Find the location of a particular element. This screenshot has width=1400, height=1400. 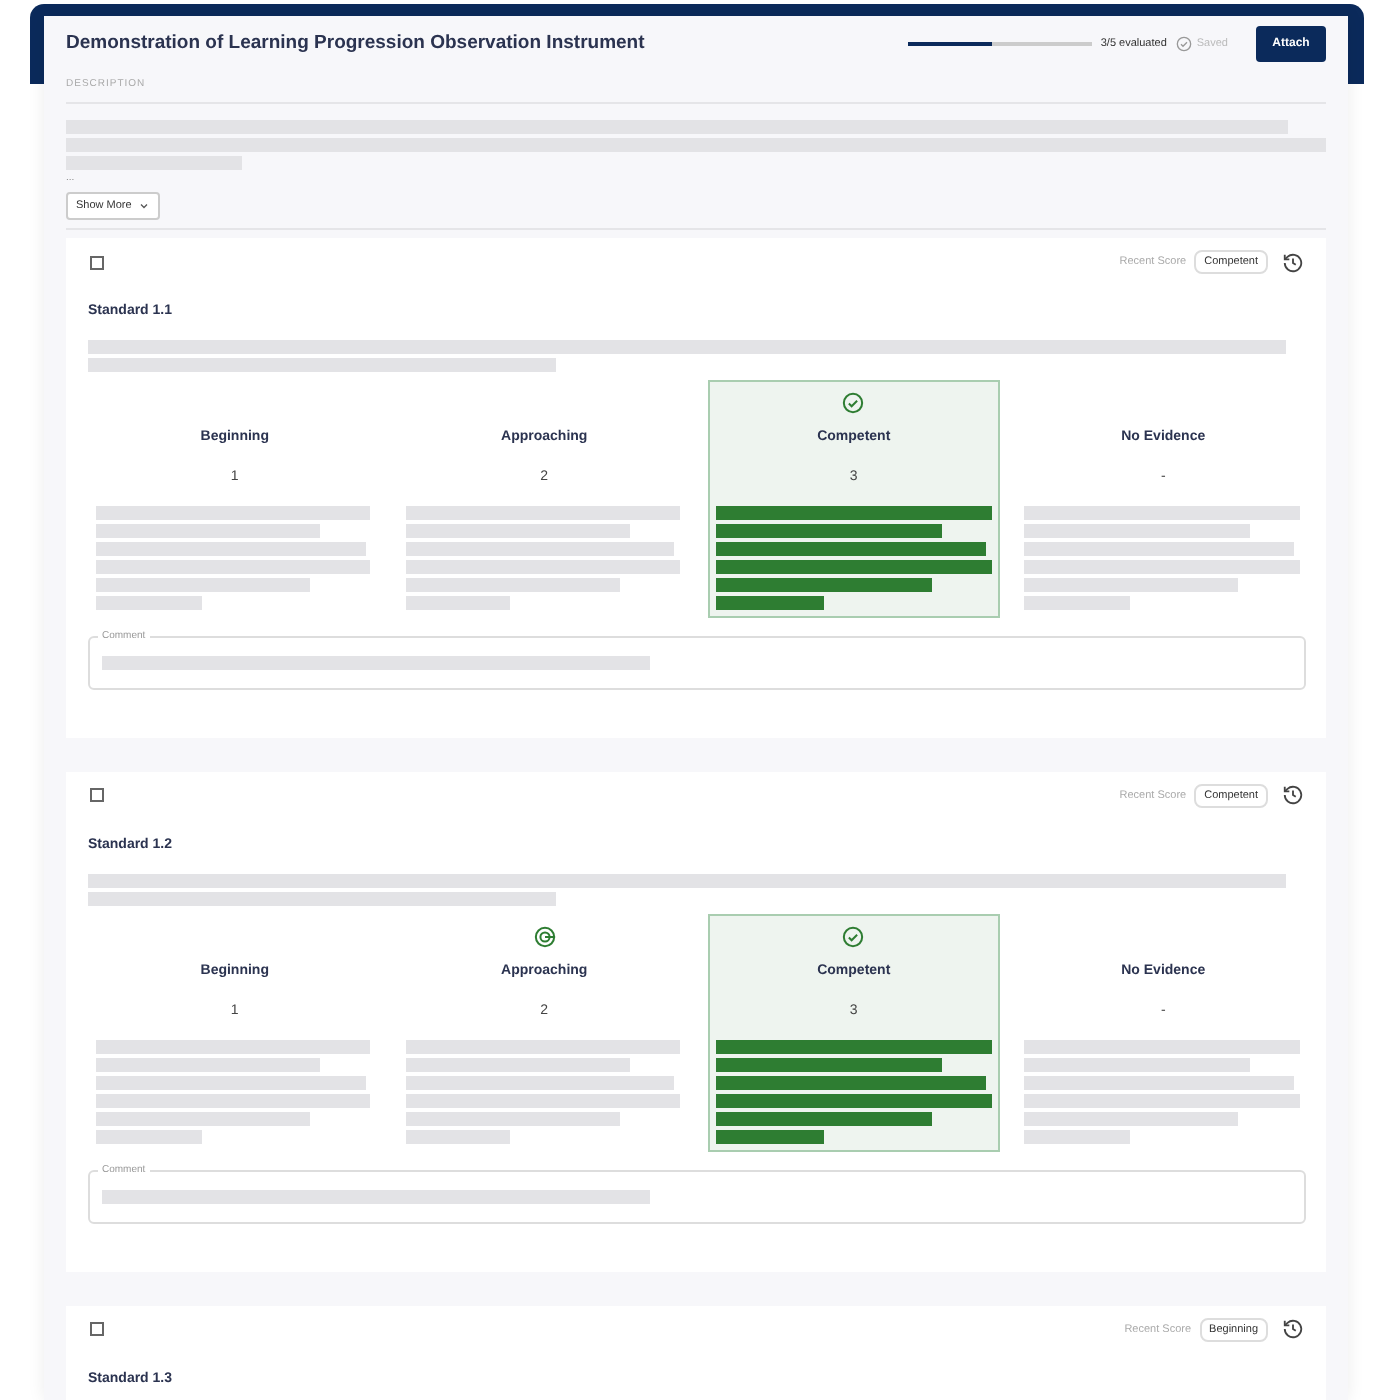

target-icon is located at coordinates (544, 937).